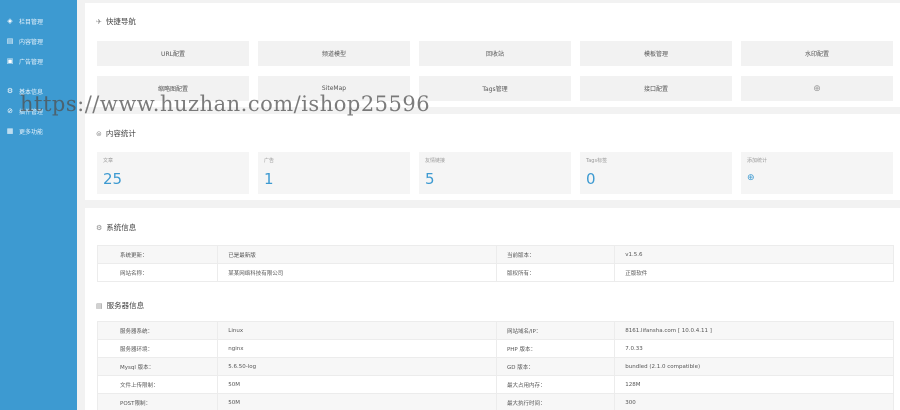 Image resolution: width=900 pixels, height=410 pixels. Describe the element at coordinates (31, 132) in the screenshot. I see `sidebar-item-label: 更多功能` at that location.